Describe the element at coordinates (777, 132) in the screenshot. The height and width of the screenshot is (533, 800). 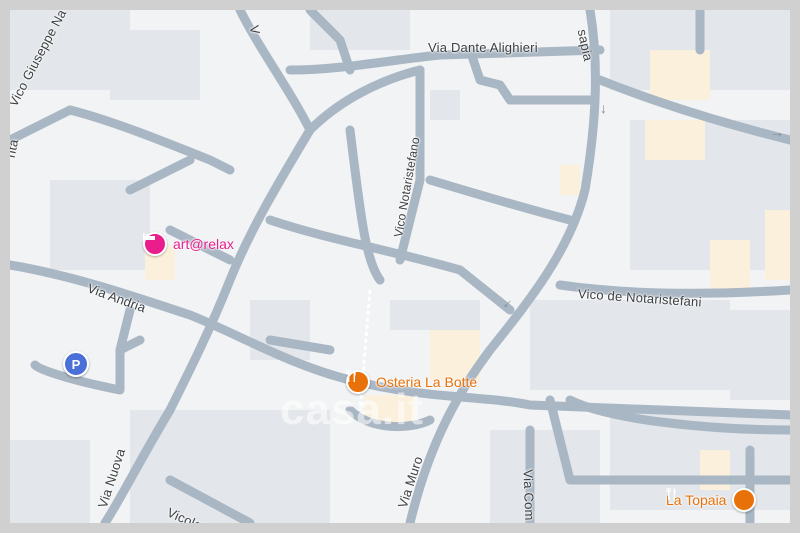
I see `one-way-arrow-icon: →` at that location.